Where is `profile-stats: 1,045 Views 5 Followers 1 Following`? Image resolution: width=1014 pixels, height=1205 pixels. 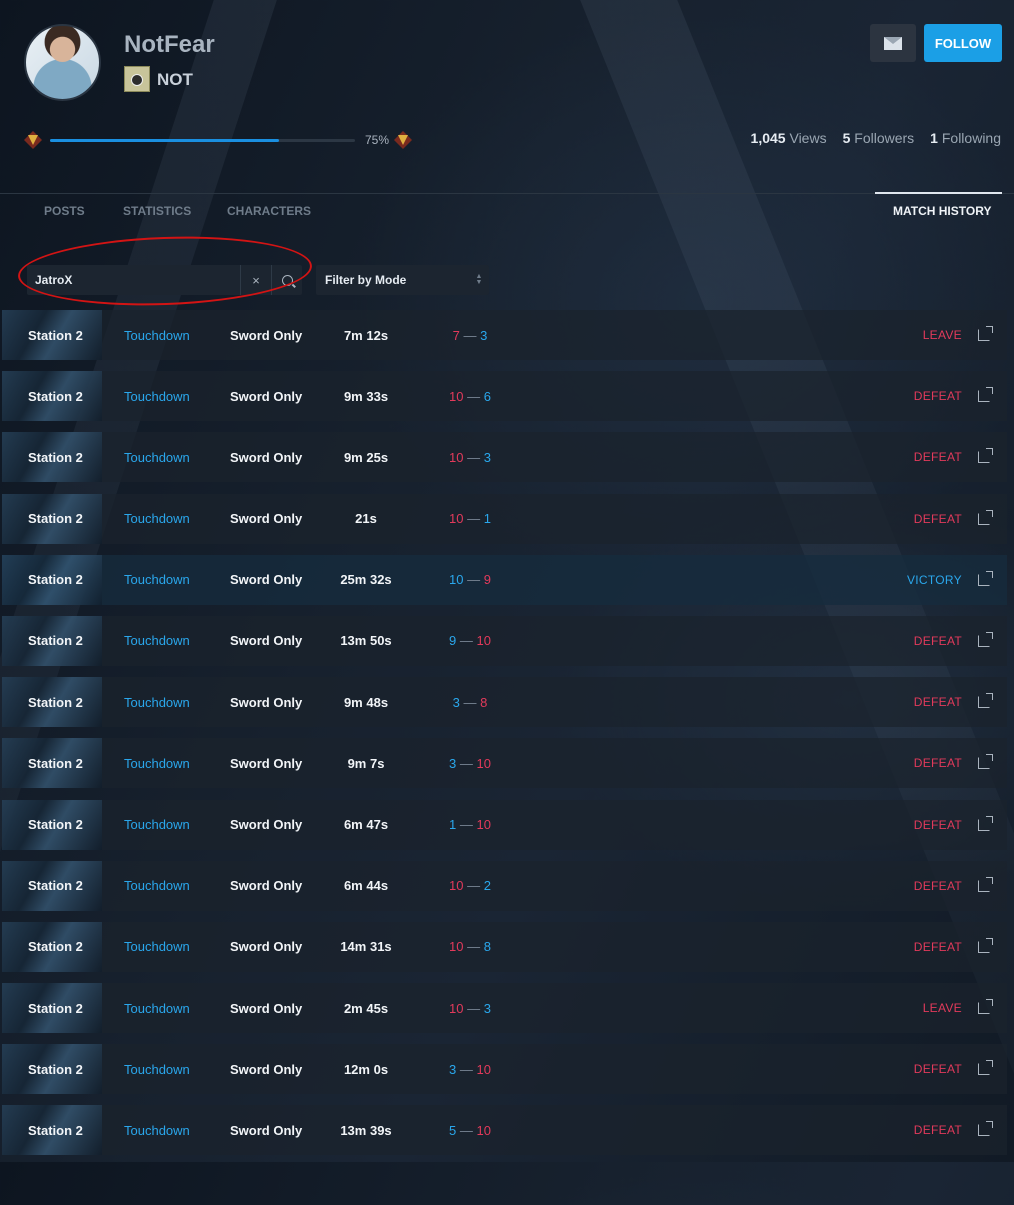
profile-stats: 1,045 Views 5 Followers 1 Following is located at coordinates (876, 138).